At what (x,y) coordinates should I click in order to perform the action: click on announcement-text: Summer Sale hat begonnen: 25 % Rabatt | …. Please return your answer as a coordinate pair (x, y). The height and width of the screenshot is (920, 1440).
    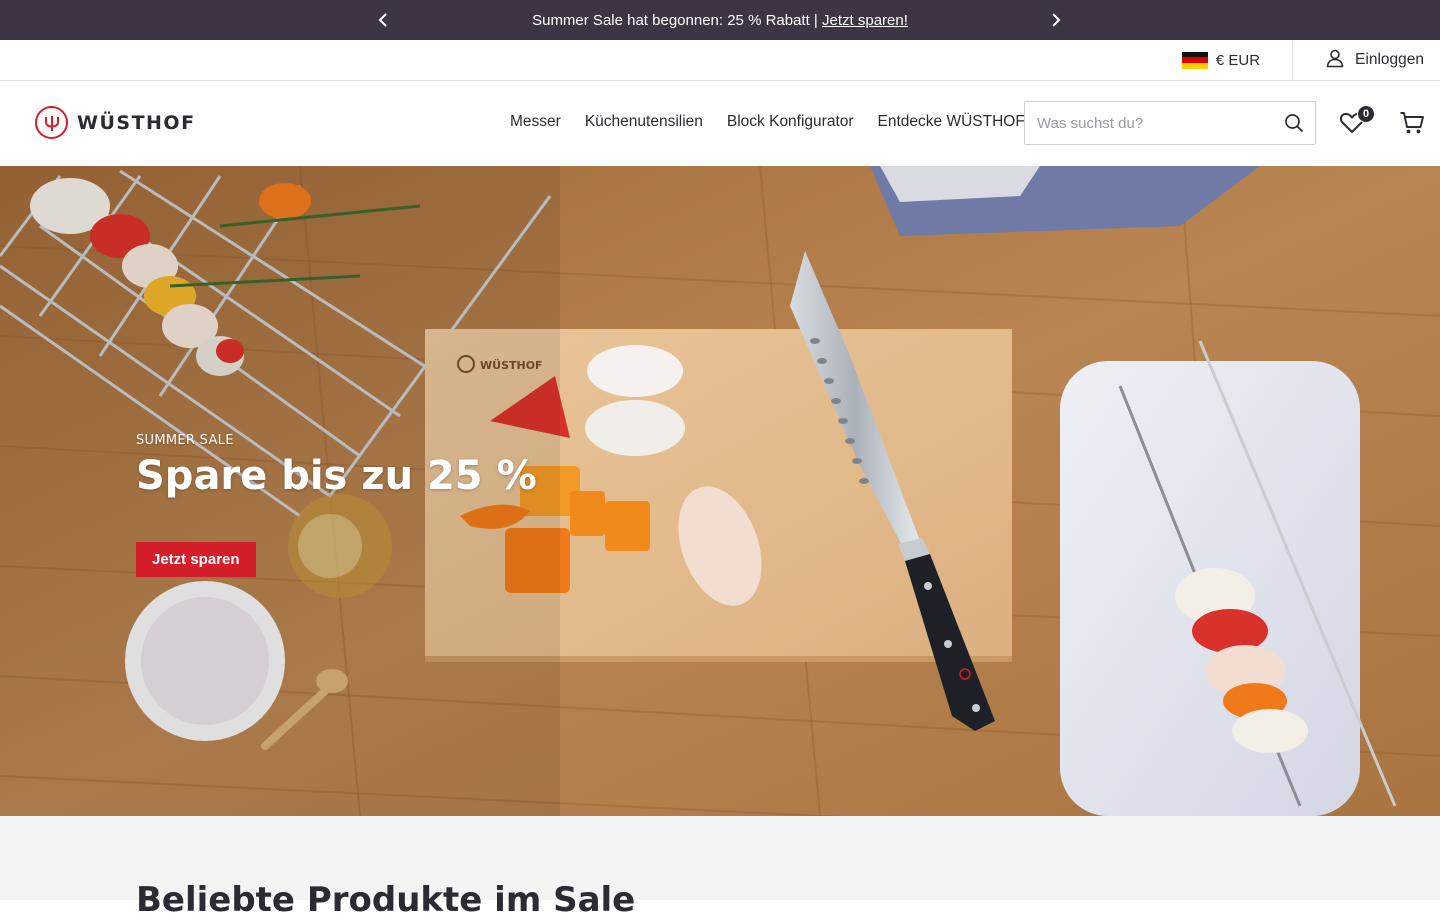
    Looking at the image, I should click on (720, 20).